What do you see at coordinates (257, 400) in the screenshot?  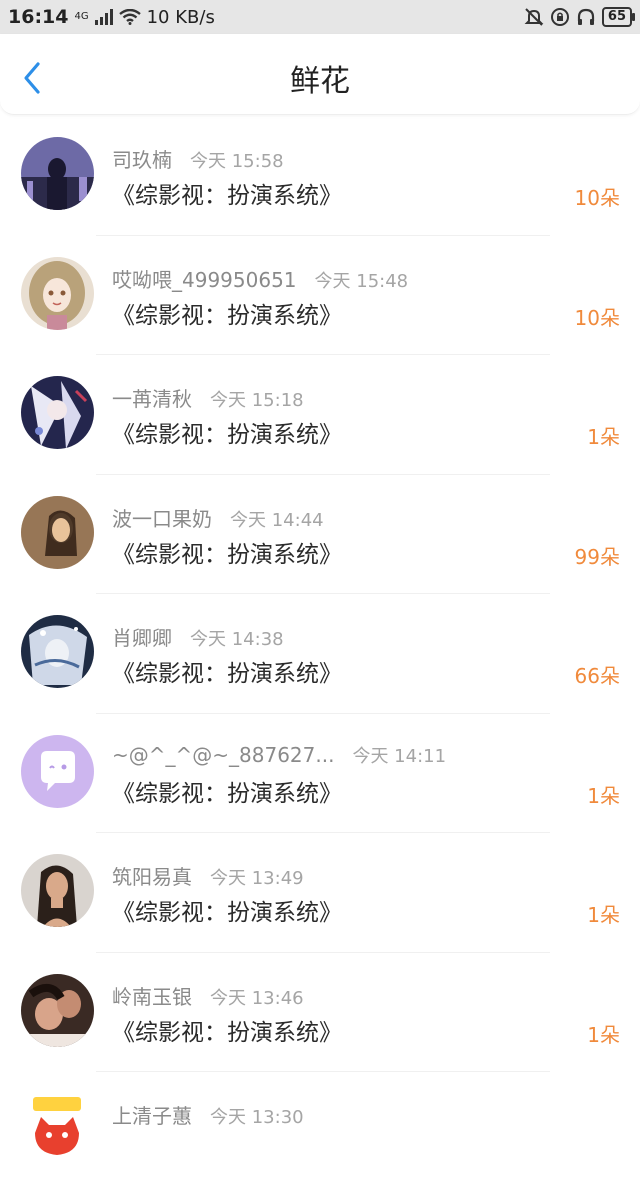 I see `gift-time: 今天 15:18` at bounding box center [257, 400].